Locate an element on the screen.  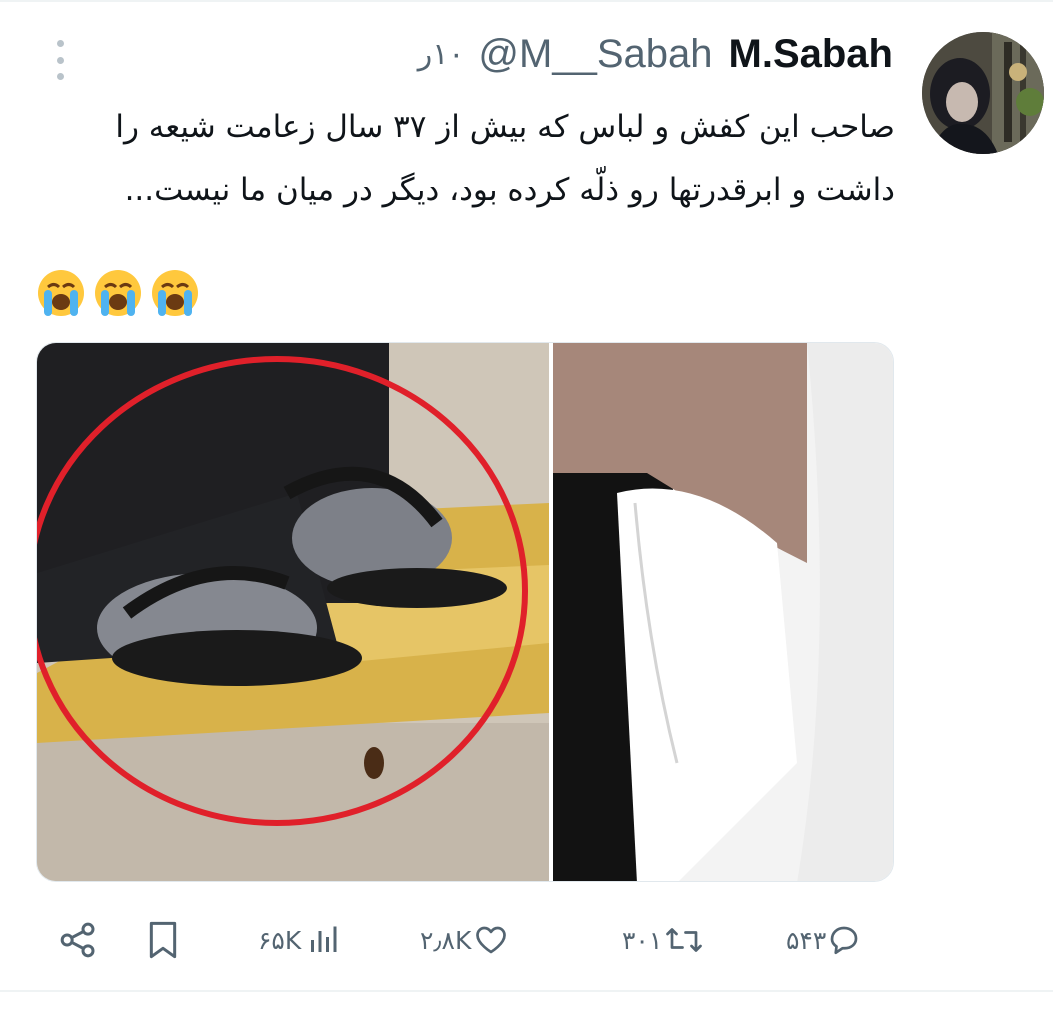
bookmark-button is located at coordinates (163, 940).